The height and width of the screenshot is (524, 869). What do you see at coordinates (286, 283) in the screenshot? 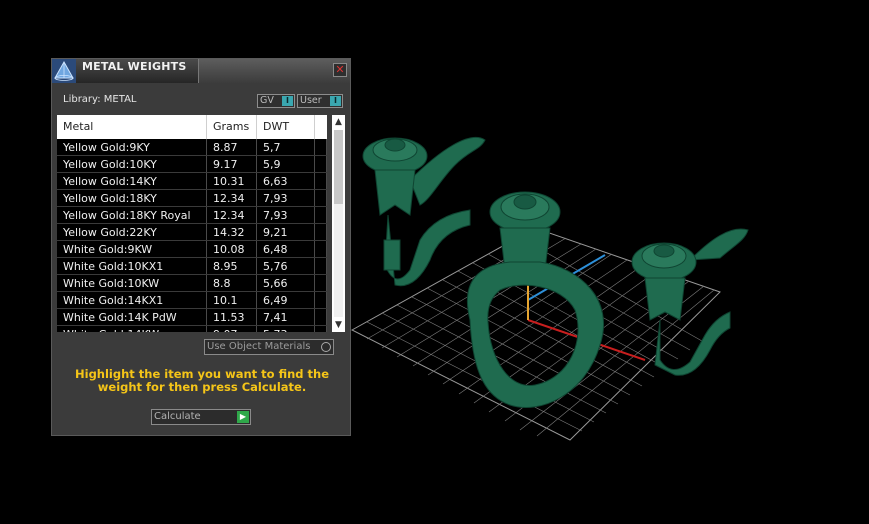
I see `cell-dwt: 5,66` at bounding box center [286, 283].